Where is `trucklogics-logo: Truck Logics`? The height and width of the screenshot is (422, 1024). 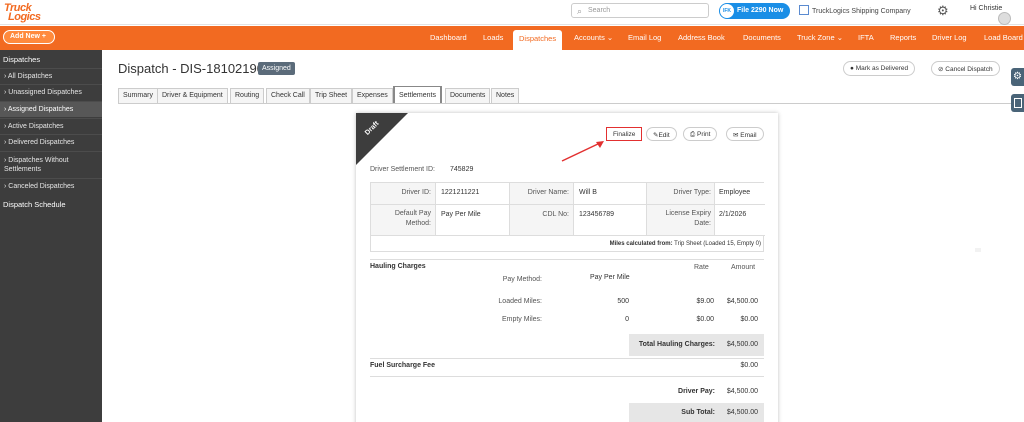 trucklogics-logo: Truck Logics is located at coordinates (30, 12).